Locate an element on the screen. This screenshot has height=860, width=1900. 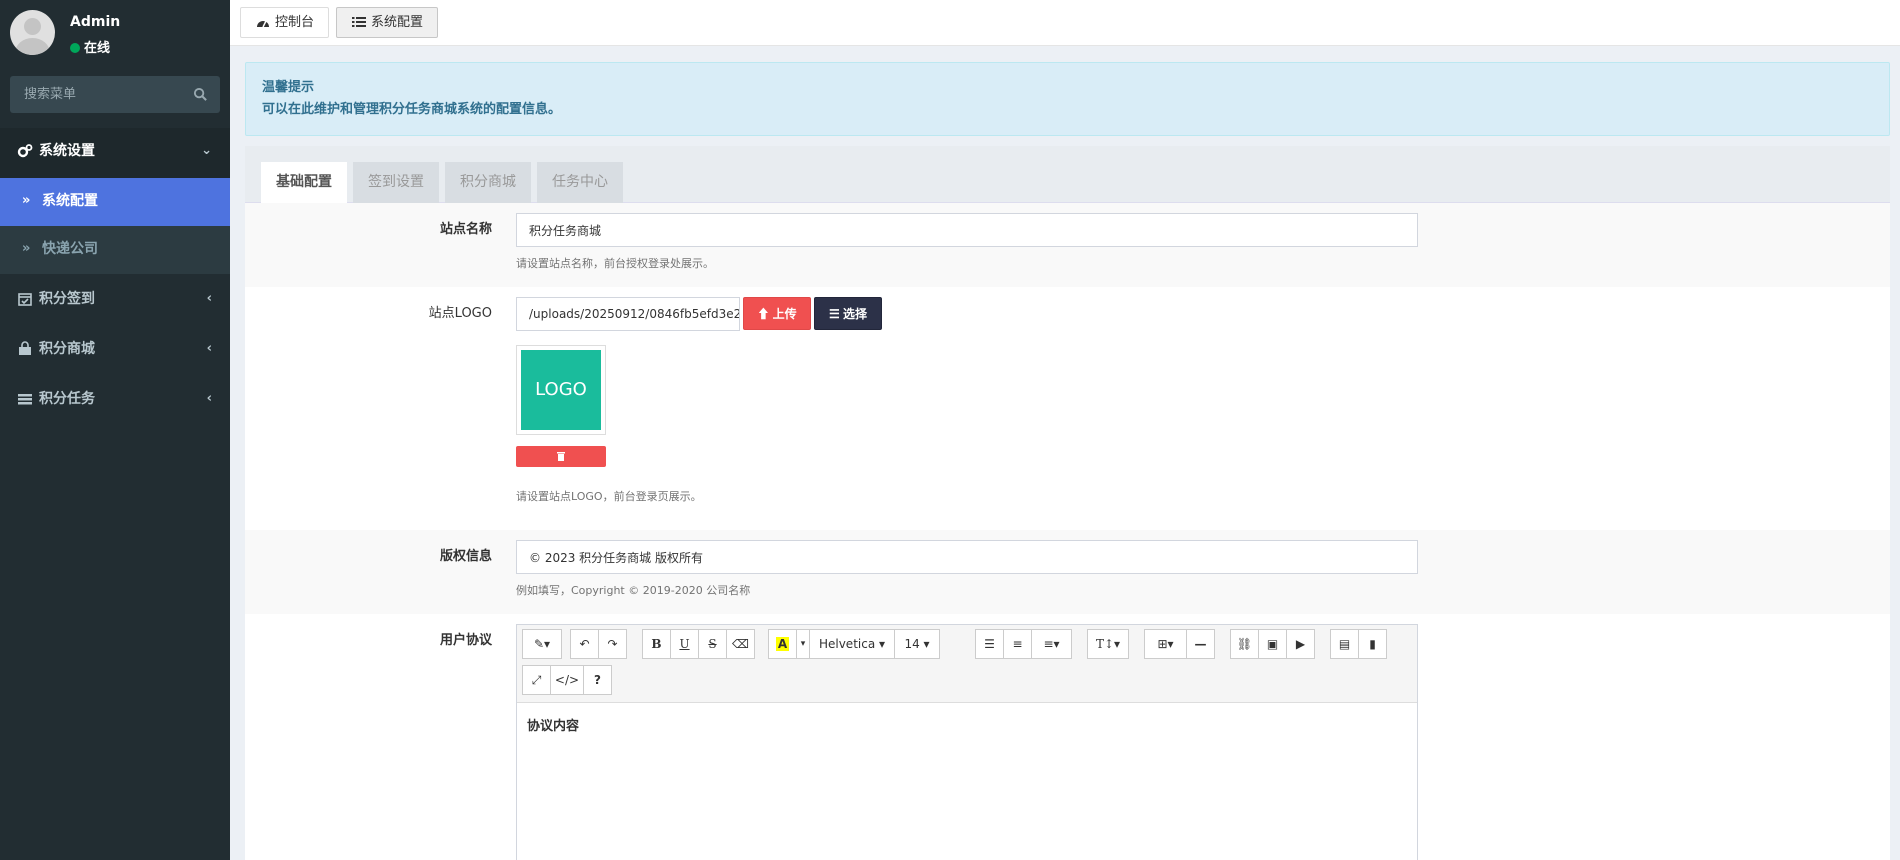
user-status: 在线 is located at coordinates (90, 46).